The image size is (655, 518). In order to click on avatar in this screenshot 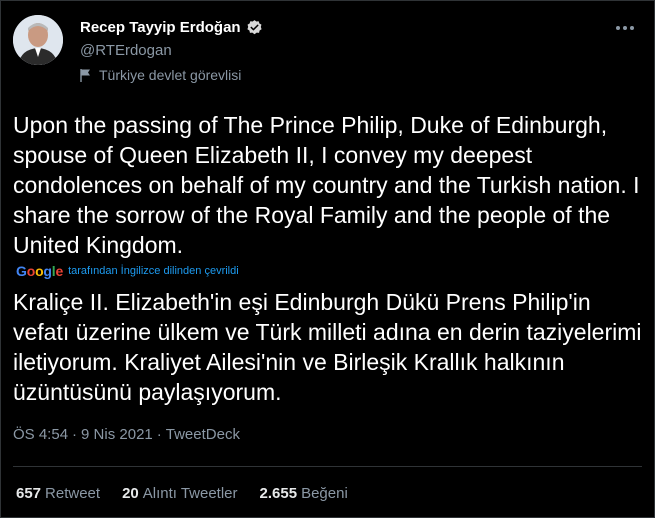, I will do `click(38, 40)`.